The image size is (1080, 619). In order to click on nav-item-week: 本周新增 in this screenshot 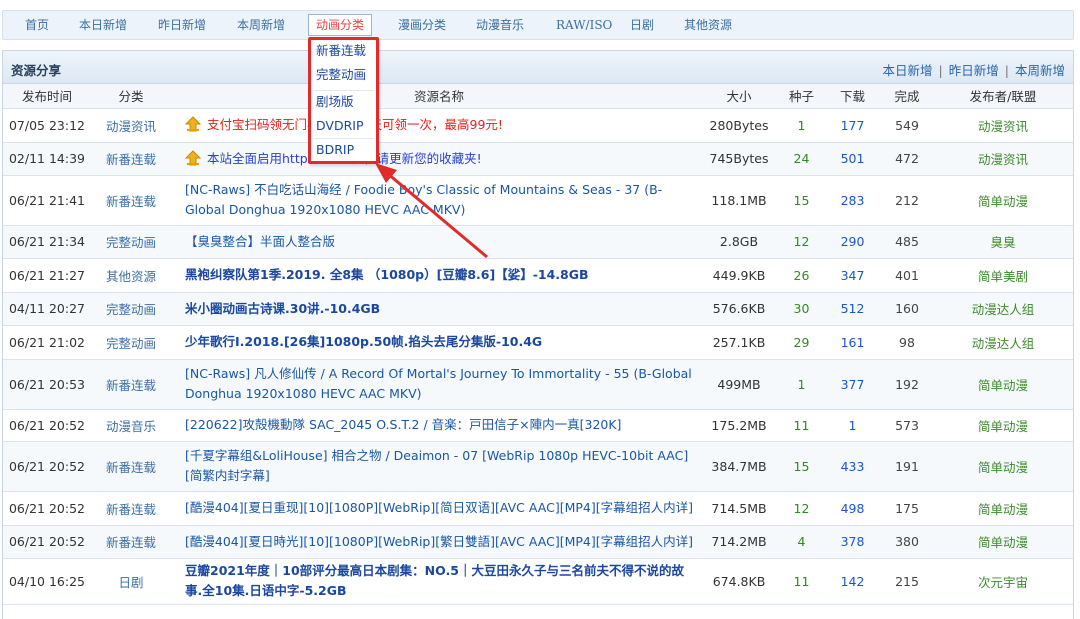, I will do `click(261, 25)`.